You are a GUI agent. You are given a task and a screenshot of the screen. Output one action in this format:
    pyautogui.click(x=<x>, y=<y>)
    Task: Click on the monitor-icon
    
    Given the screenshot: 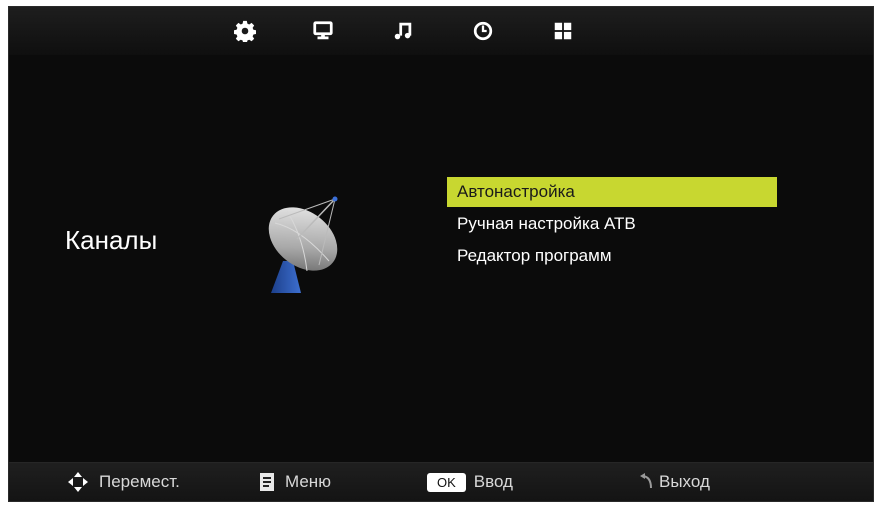 What is the action you would take?
    pyautogui.click(x=323, y=30)
    